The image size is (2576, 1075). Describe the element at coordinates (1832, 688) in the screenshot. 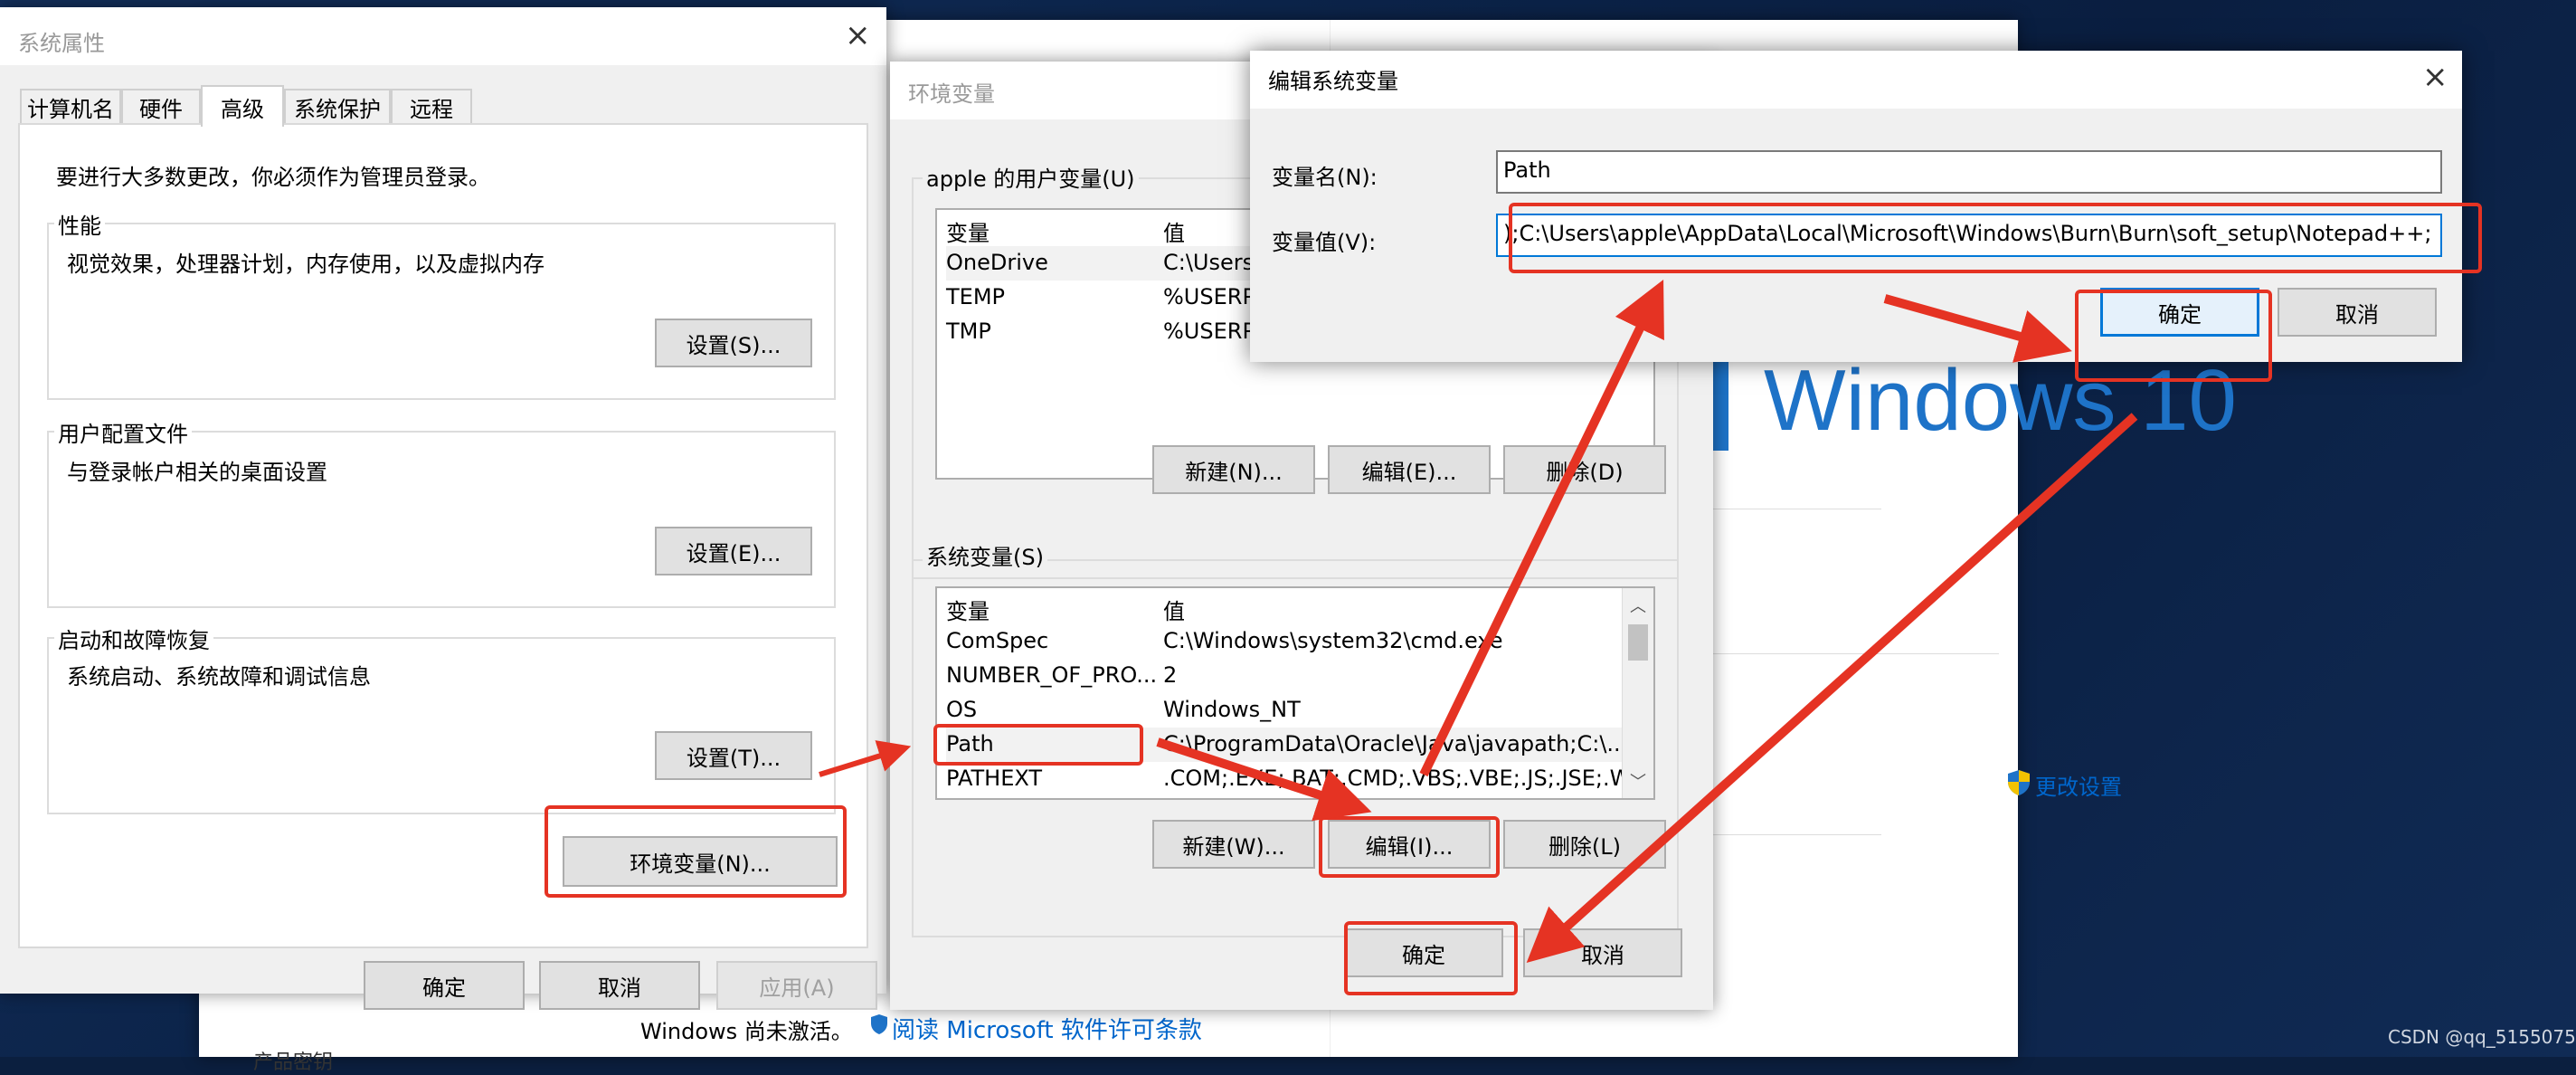

I see `arrow-to-env-ok` at that location.